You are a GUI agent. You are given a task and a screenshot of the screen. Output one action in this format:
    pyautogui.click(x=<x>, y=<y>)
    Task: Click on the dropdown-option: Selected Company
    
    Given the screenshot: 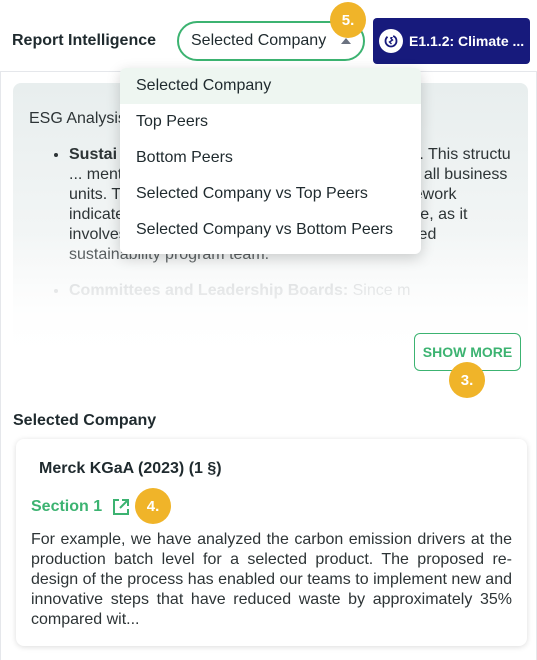 What is the action you would take?
    pyautogui.click(x=270, y=86)
    